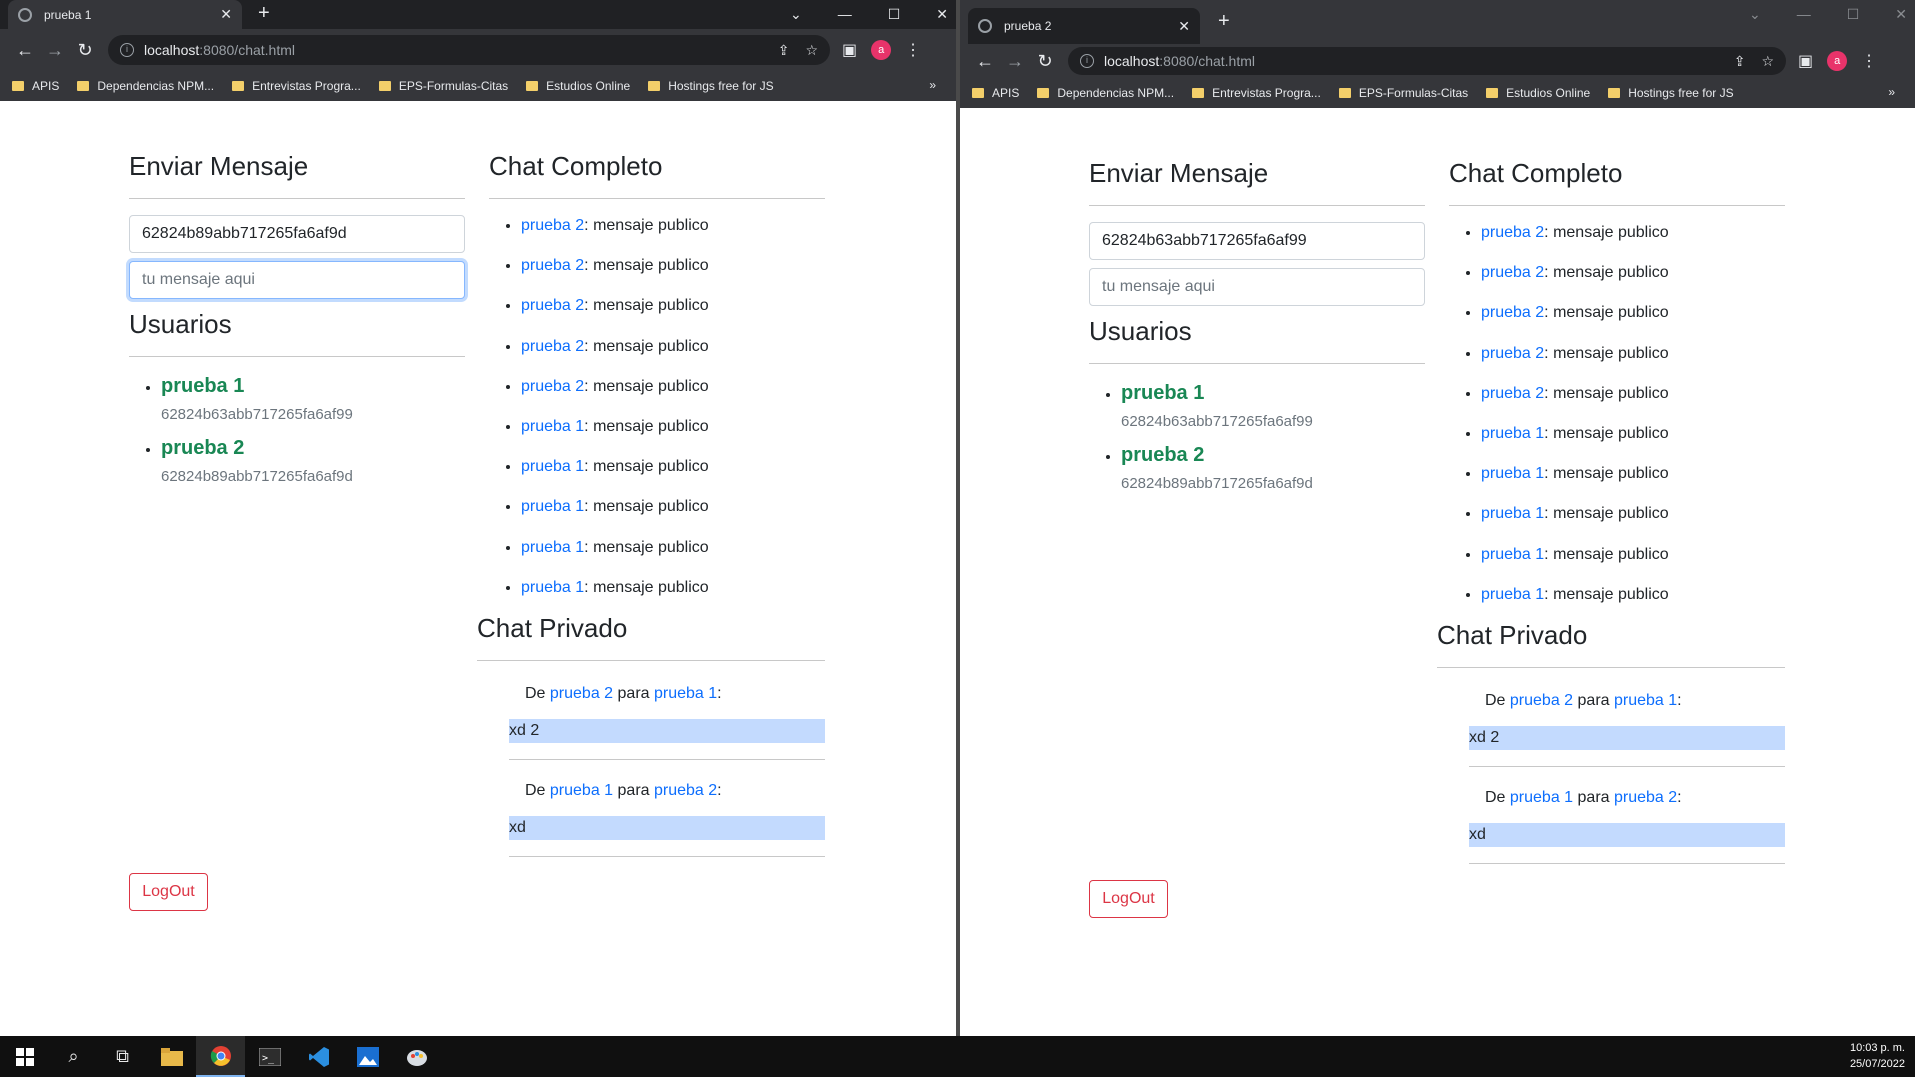  What do you see at coordinates (1084, 26) in the screenshot?
I see `browser-tab: prueba 2 ✕` at bounding box center [1084, 26].